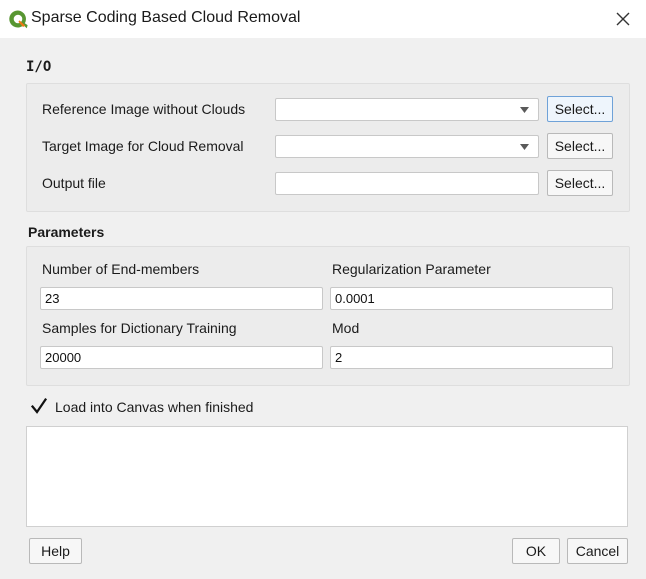 The width and height of the screenshot is (646, 579). I want to click on regularization-input, so click(471, 298).